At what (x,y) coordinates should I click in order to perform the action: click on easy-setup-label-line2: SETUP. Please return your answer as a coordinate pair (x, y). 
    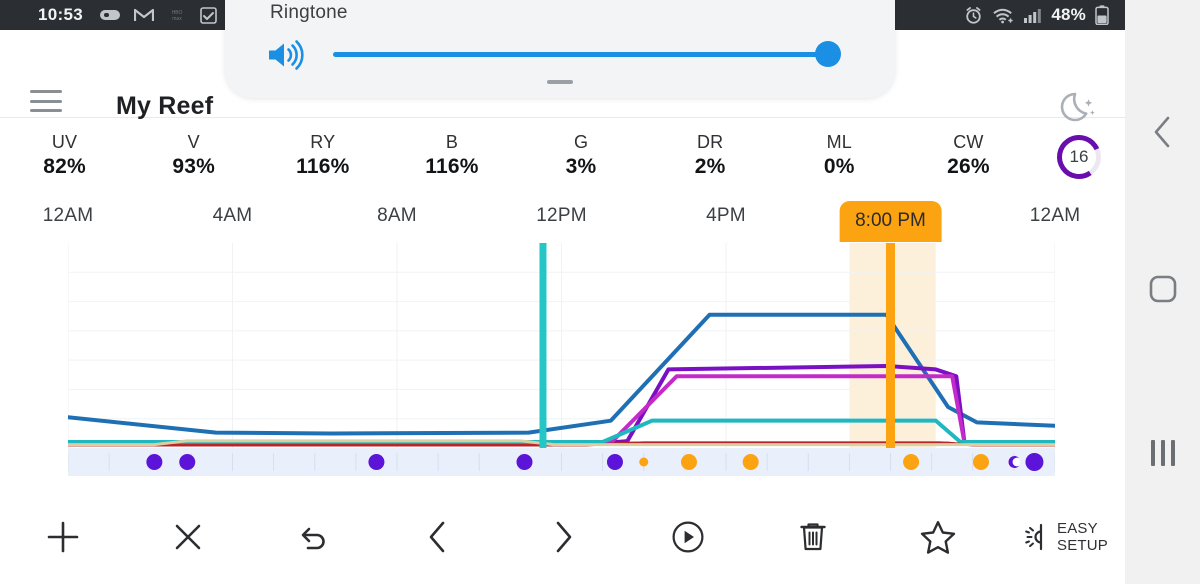
    Looking at the image, I should click on (1082, 545).